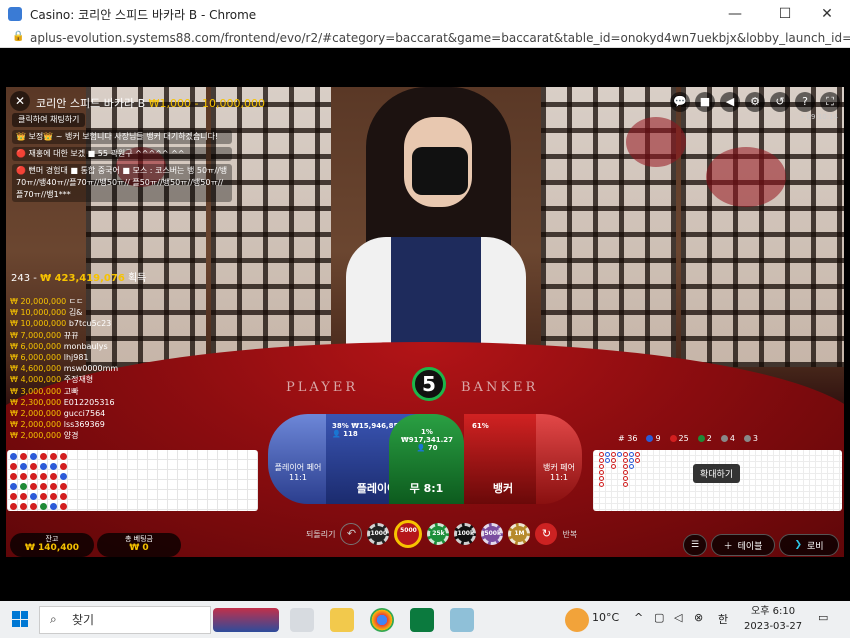  What do you see at coordinates (743, 545) in the screenshot?
I see `add-table-button: ＋ 테이블` at bounding box center [743, 545].